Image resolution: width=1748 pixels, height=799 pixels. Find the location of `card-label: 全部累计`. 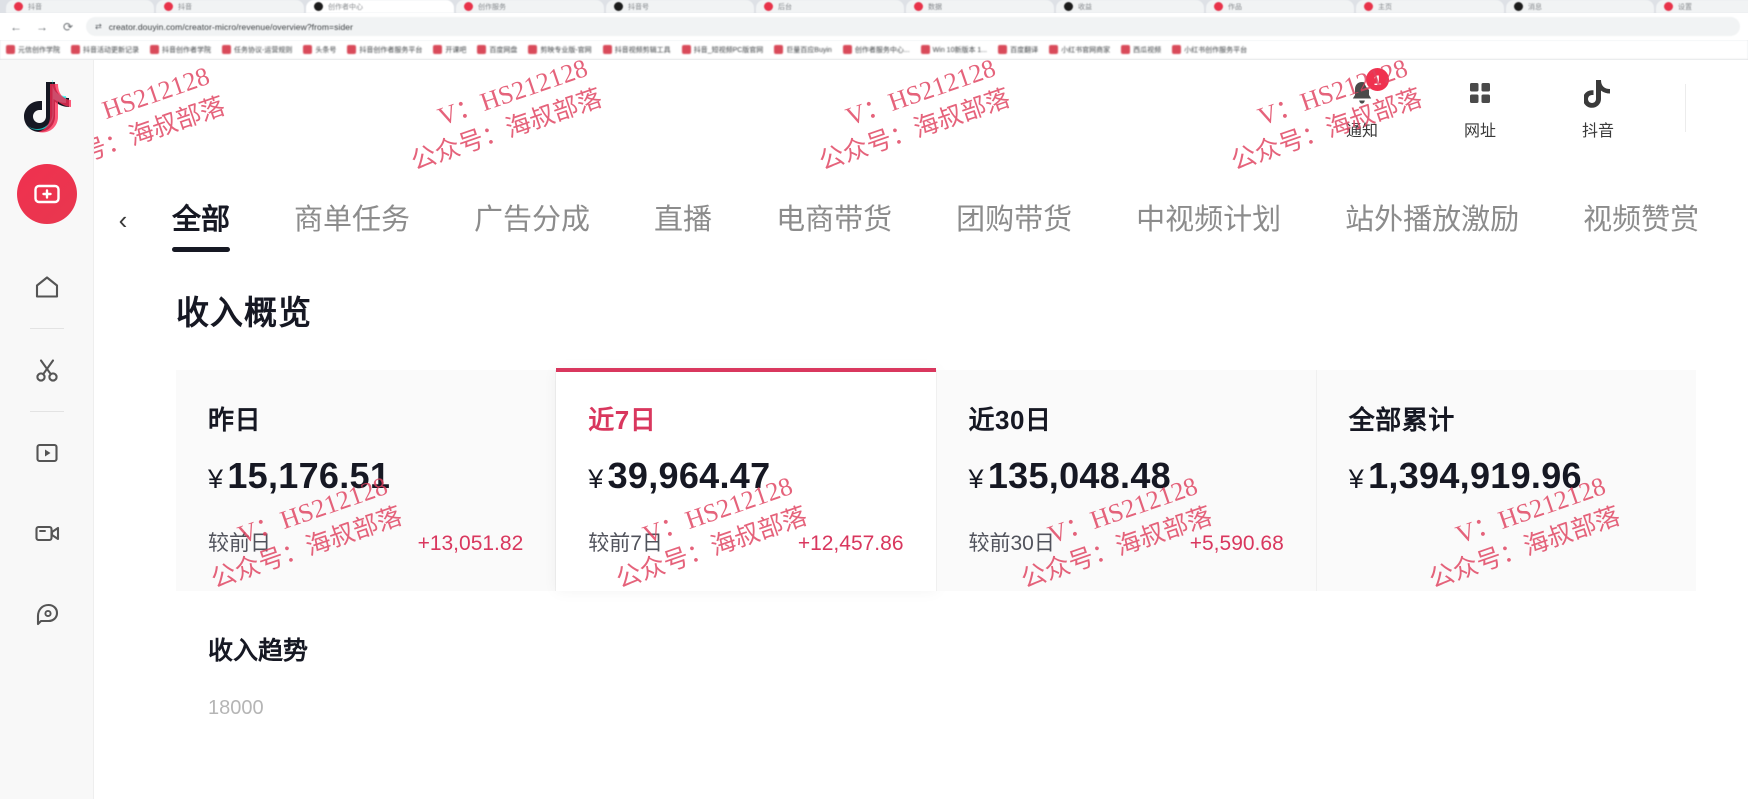

card-label: 全部累计 is located at coordinates (1401, 420).